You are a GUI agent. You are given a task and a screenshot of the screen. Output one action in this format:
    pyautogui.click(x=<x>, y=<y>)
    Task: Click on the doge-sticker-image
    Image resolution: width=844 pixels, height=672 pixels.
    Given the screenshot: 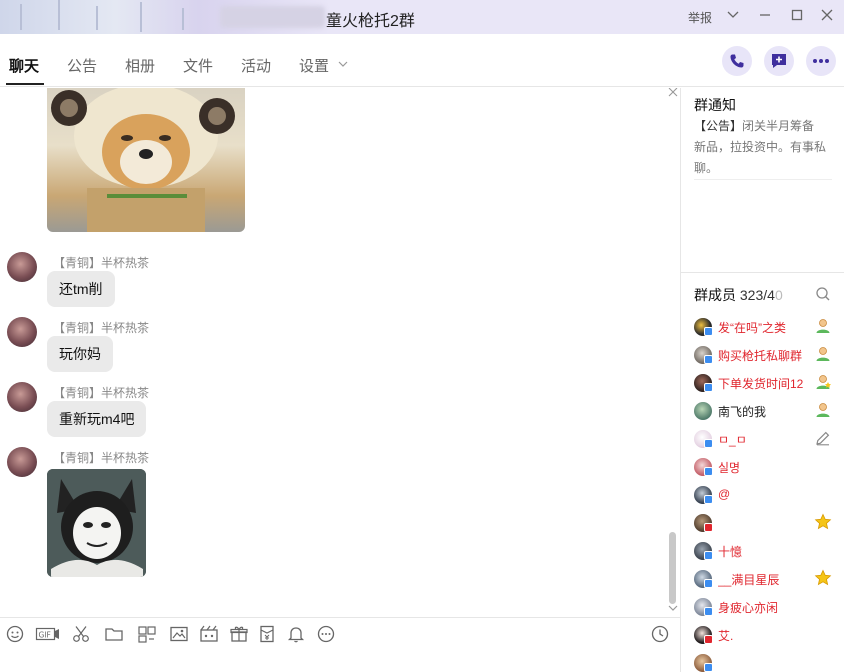 What is the action you would take?
    pyautogui.click(x=146, y=160)
    